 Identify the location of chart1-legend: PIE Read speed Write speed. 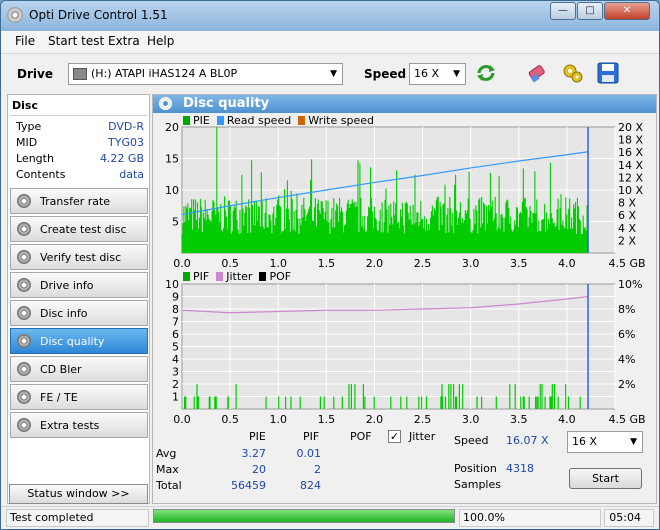
(278, 120).